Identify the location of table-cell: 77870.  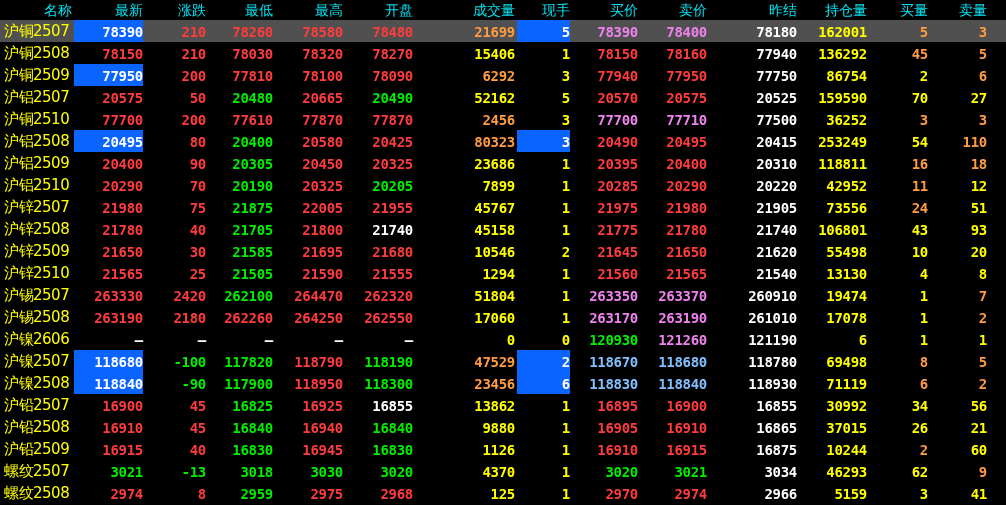
(392, 120).